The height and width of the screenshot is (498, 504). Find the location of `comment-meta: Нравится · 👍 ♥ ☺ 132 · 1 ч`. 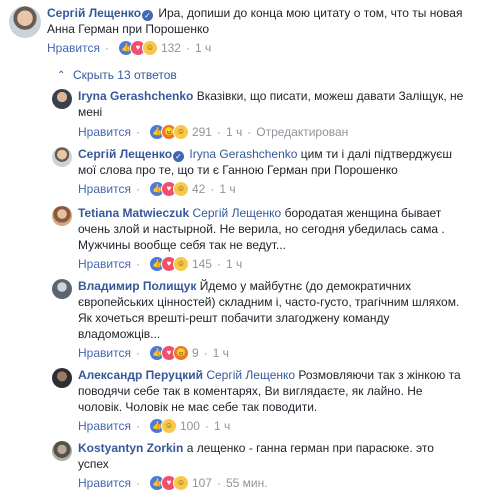

comment-meta: Нравится · 👍 ♥ ☺ 132 · 1 ч is located at coordinates (254, 48).